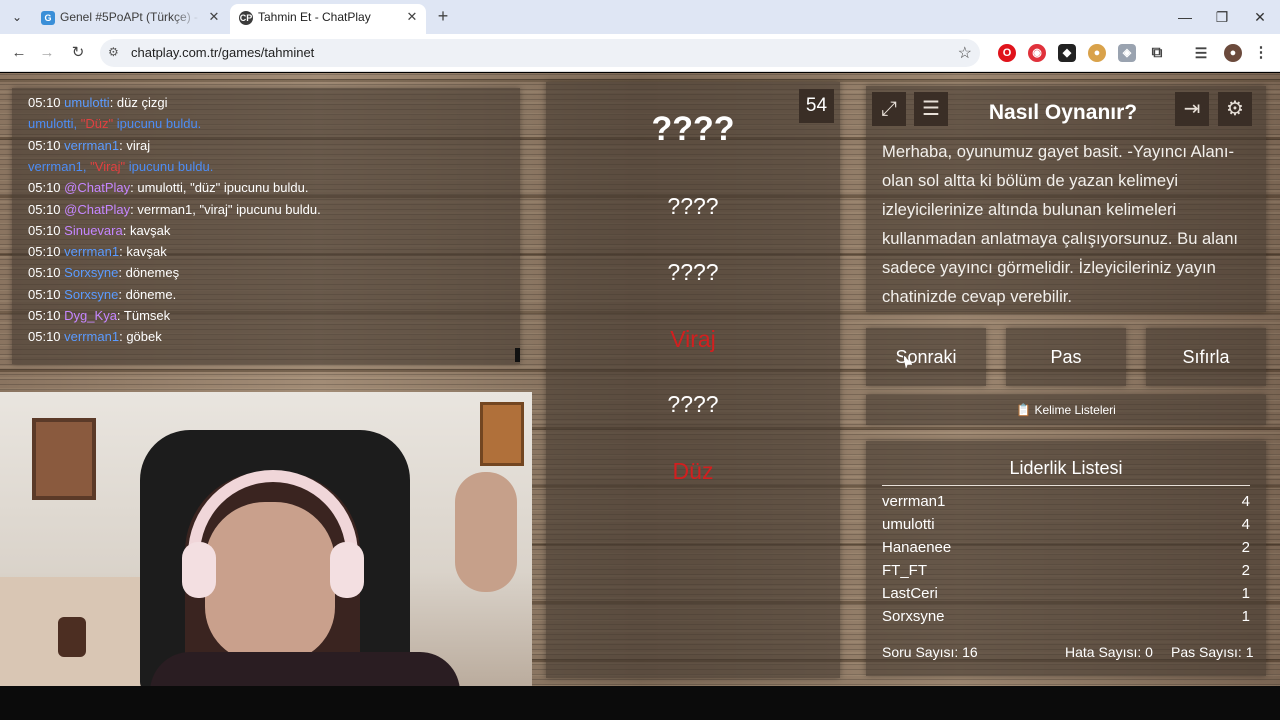 The width and height of the screenshot is (1280, 720). Describe the element at coordinates (904, 570) in the screenshot. I see `player-name: FT_FT` at that location.